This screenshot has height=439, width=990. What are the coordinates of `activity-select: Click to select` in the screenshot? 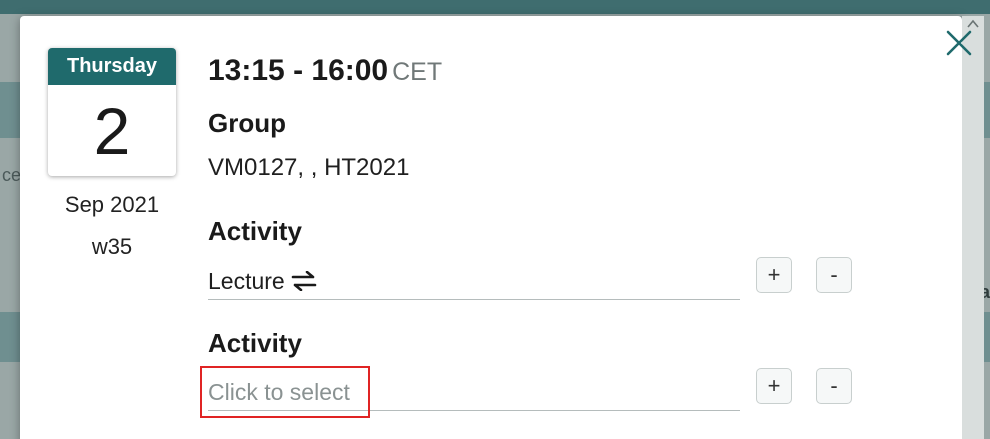 It's located at (474, 392).